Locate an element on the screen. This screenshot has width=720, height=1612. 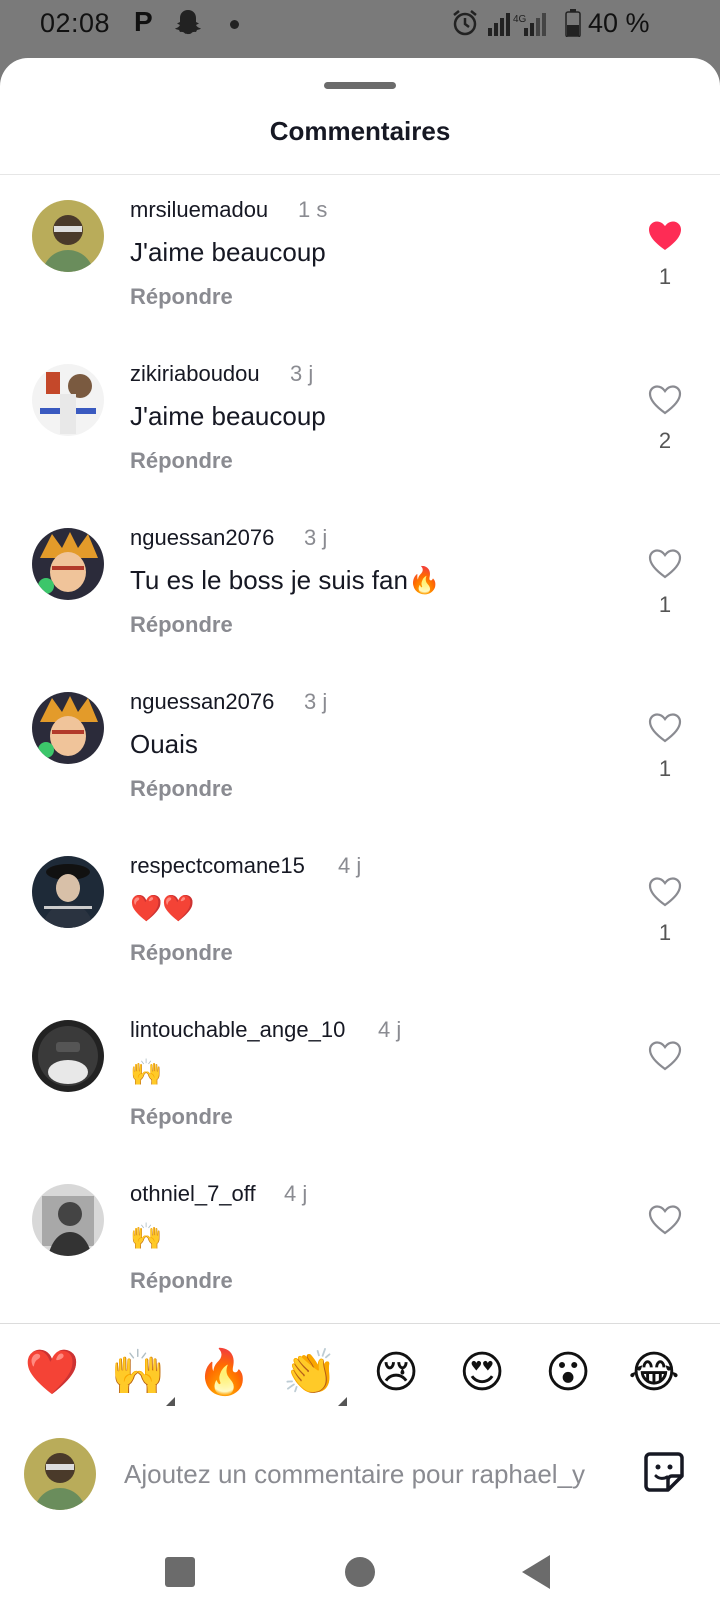
emoji-crying-button: 😢 is located at coordinates (396, 1373).